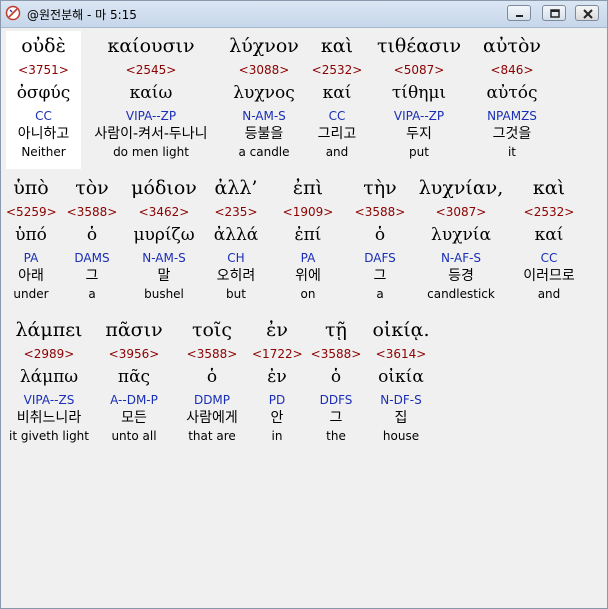 The width and height of the screenshot is (608, 609). Describe the element at coordinates (512, 46) in the screenshot. I see `greek-word: αὐτὸν` at that location.